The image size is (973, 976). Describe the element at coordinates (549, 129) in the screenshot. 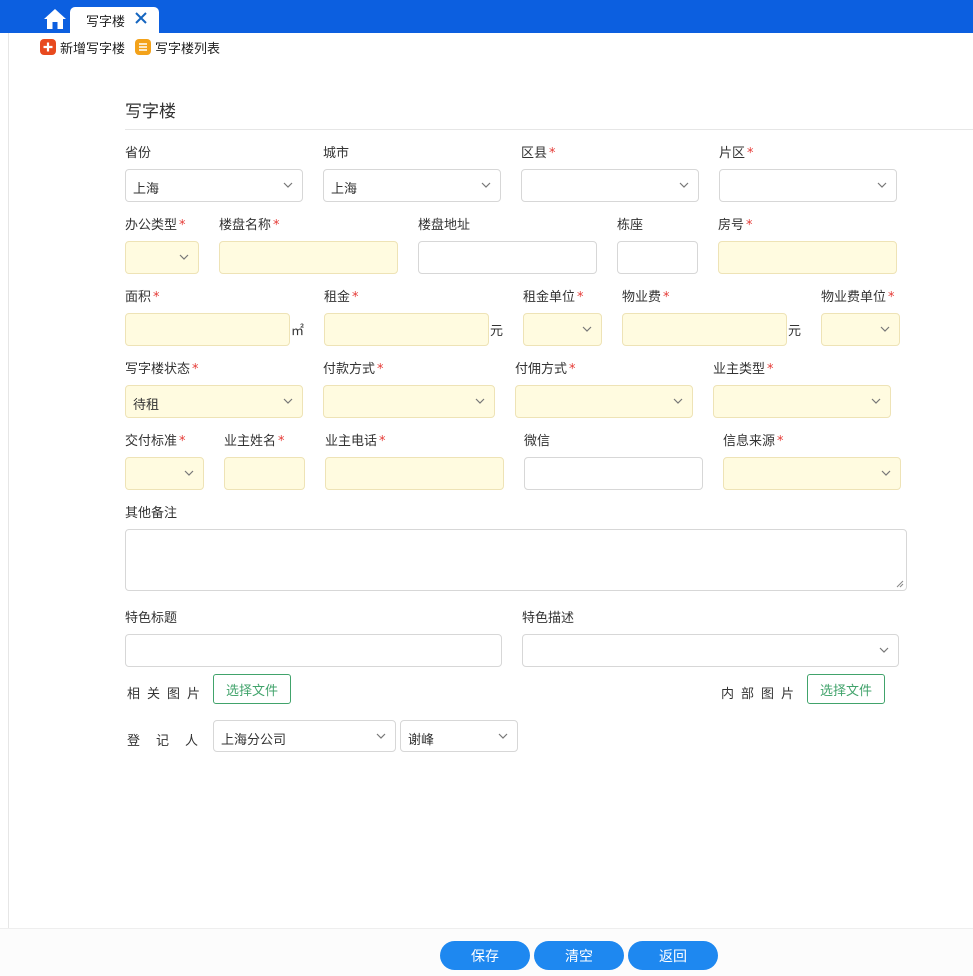

I see `section-divider` at that location.